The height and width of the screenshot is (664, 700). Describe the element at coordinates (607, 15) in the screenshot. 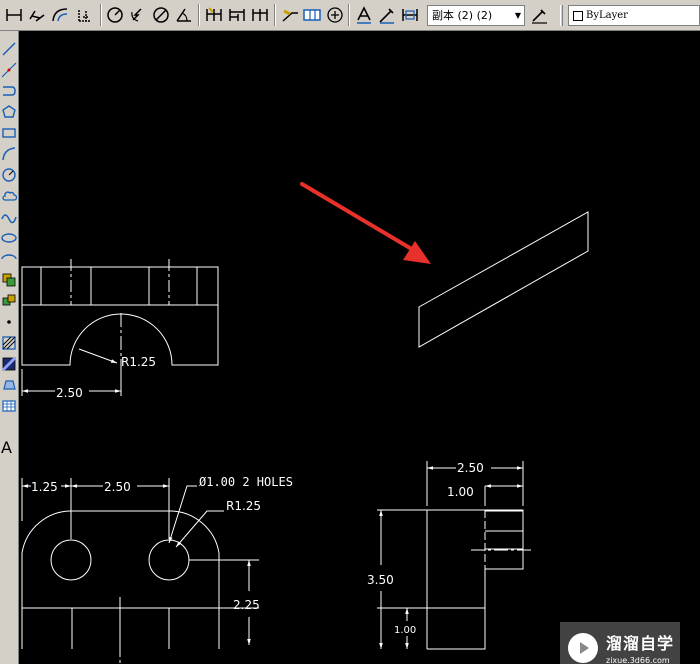

I see `layer-value: ByLayer` at that location.